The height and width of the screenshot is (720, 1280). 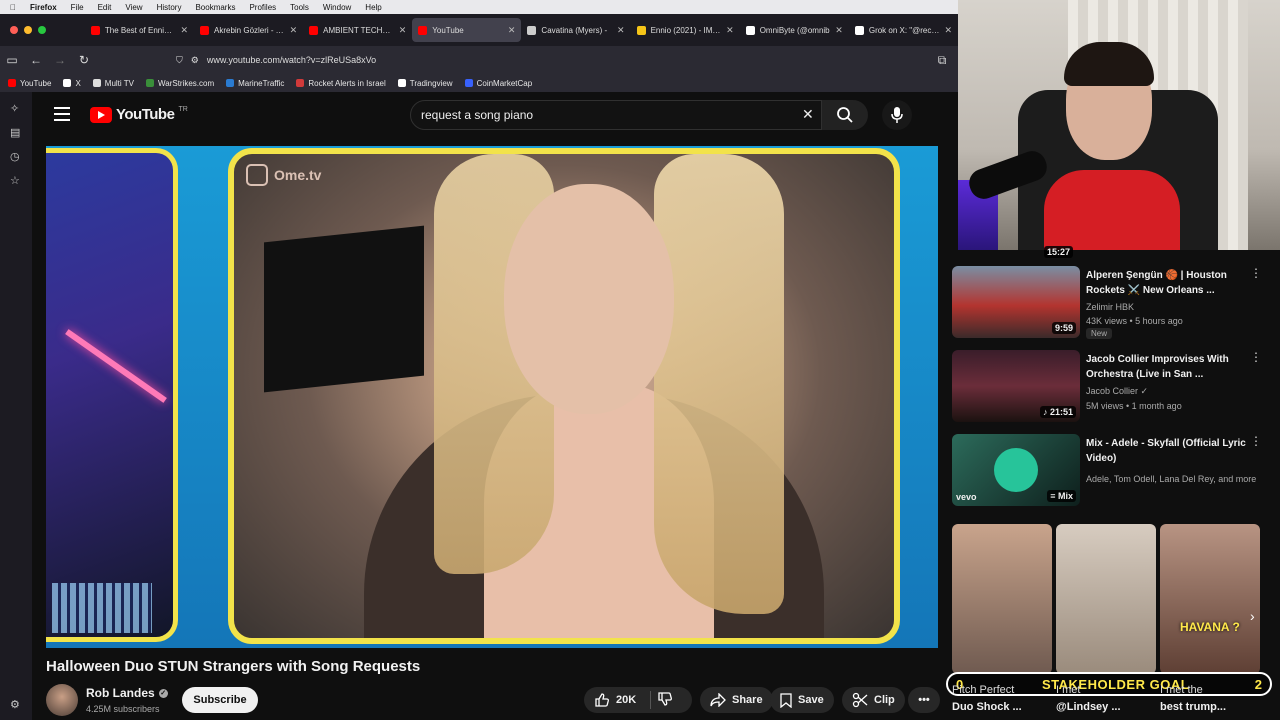 I want to click on bookmark-warstrikes: WarStrikes.com, so click(x=179, y=83).